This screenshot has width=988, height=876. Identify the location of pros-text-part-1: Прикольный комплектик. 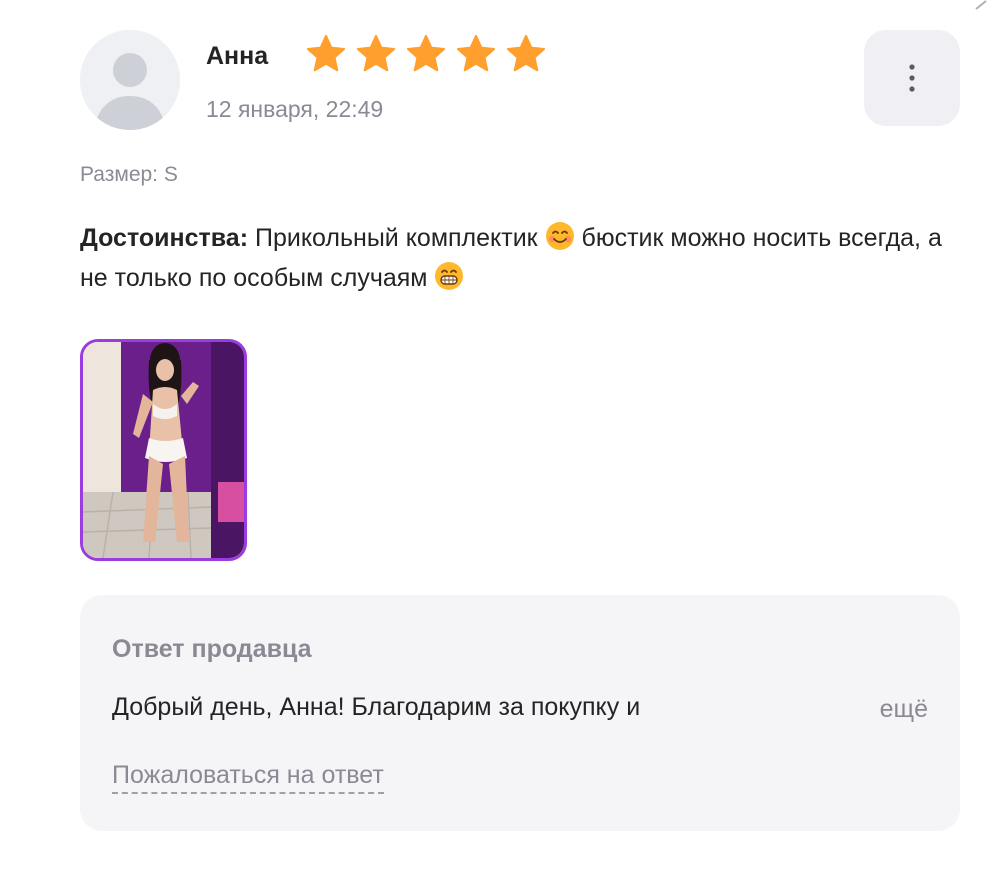
(396, 238).